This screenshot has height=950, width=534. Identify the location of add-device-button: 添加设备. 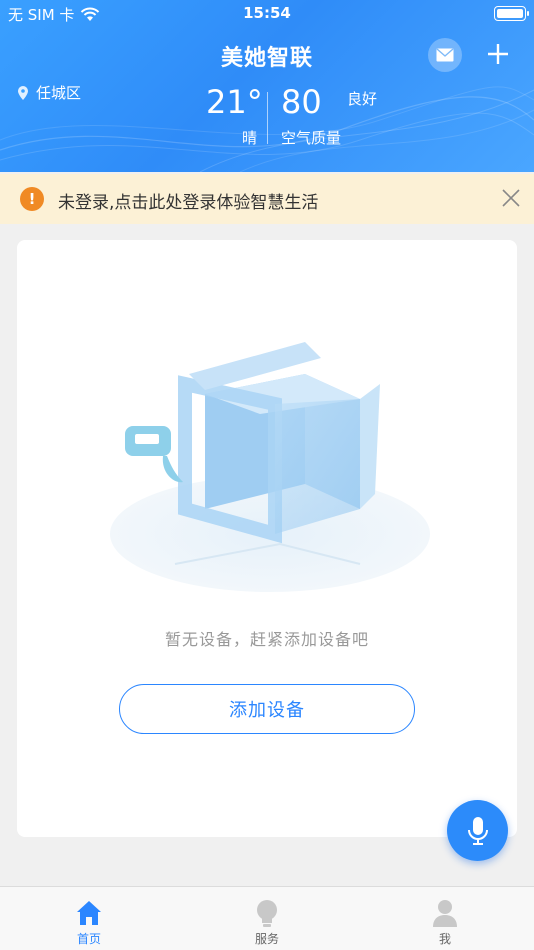
(267, 709).